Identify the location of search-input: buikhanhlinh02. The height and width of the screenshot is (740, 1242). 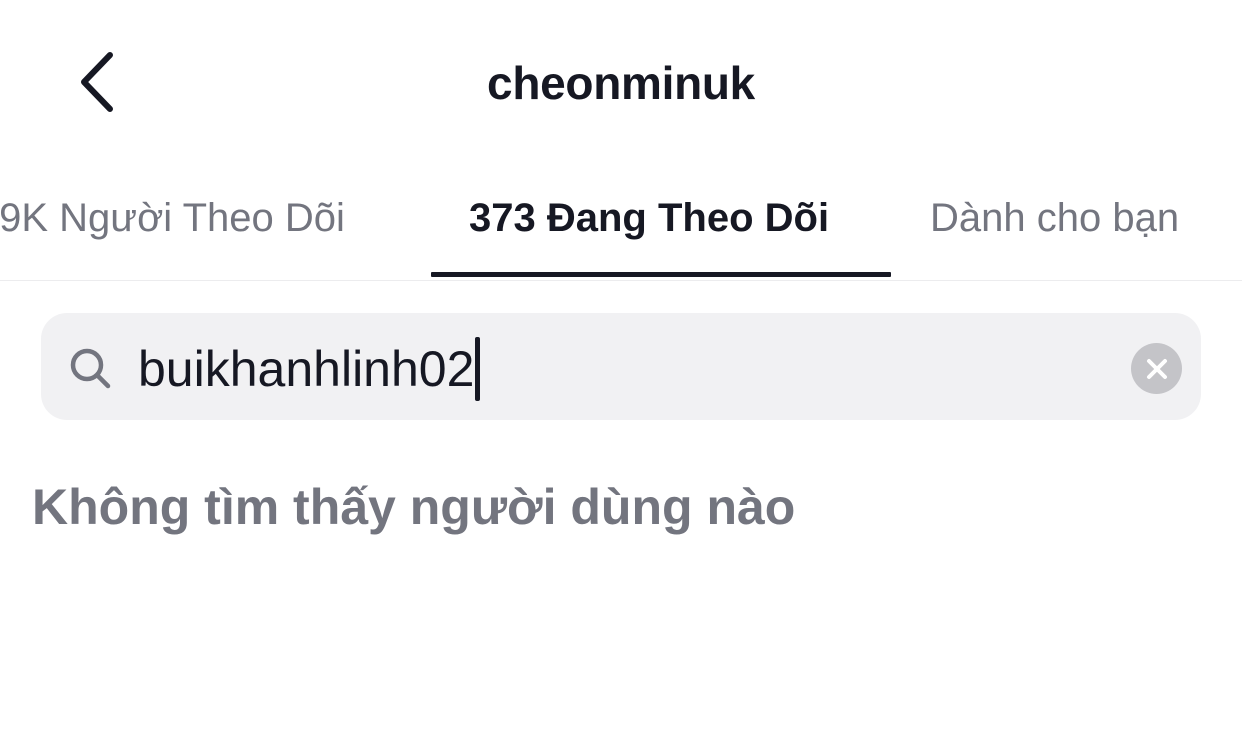
(309, 369).